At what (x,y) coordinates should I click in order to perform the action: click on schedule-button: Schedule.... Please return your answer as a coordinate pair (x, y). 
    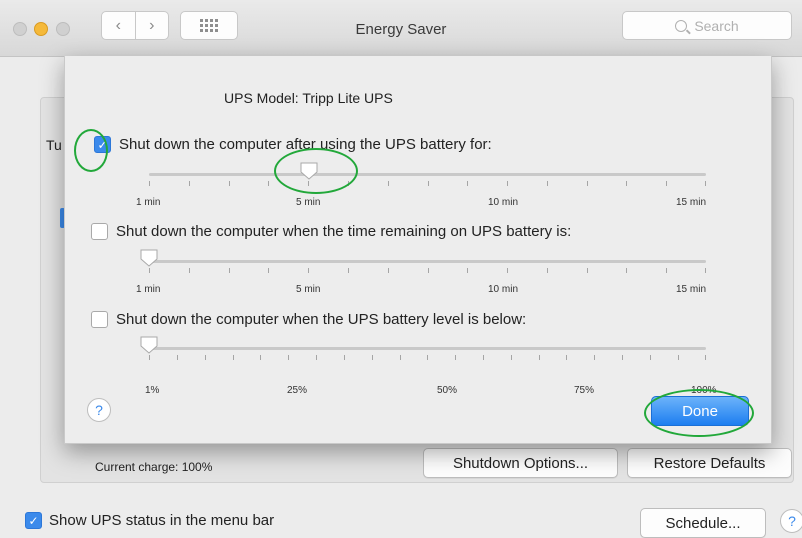
    Looking at the image, I should click on (703, 523).